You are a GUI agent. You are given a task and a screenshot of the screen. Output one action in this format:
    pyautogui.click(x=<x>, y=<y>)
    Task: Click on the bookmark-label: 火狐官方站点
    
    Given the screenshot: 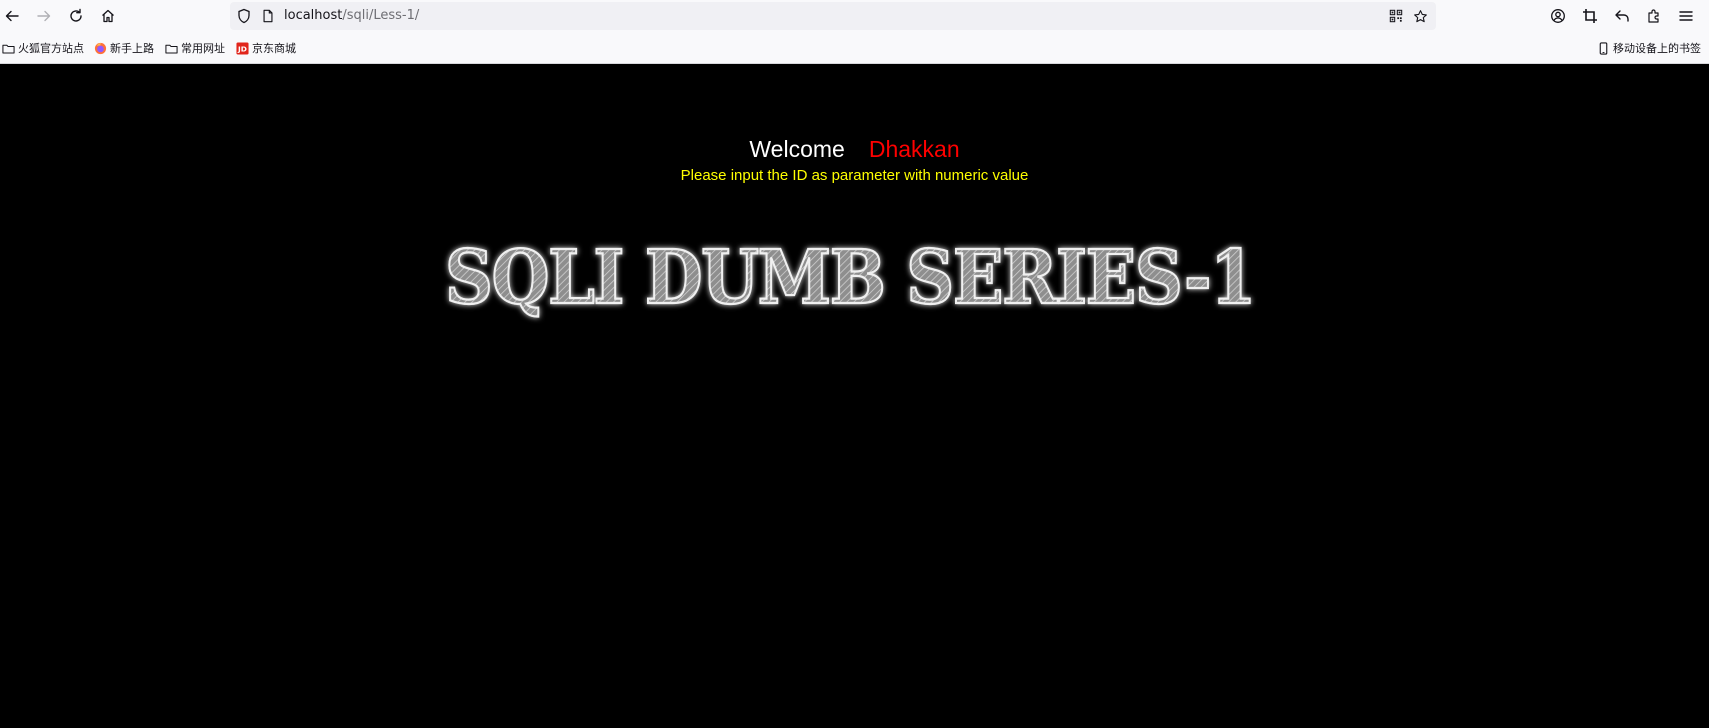 What is the action you would take?
    pyautogui.click(x=51, y=48)
    